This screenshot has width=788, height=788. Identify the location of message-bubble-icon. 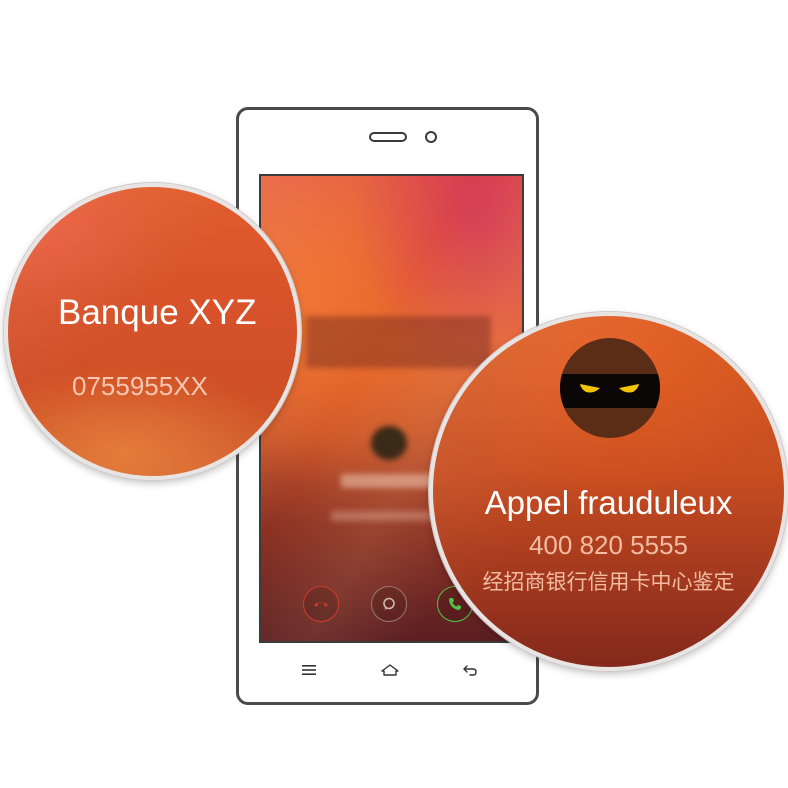
(389, 603).